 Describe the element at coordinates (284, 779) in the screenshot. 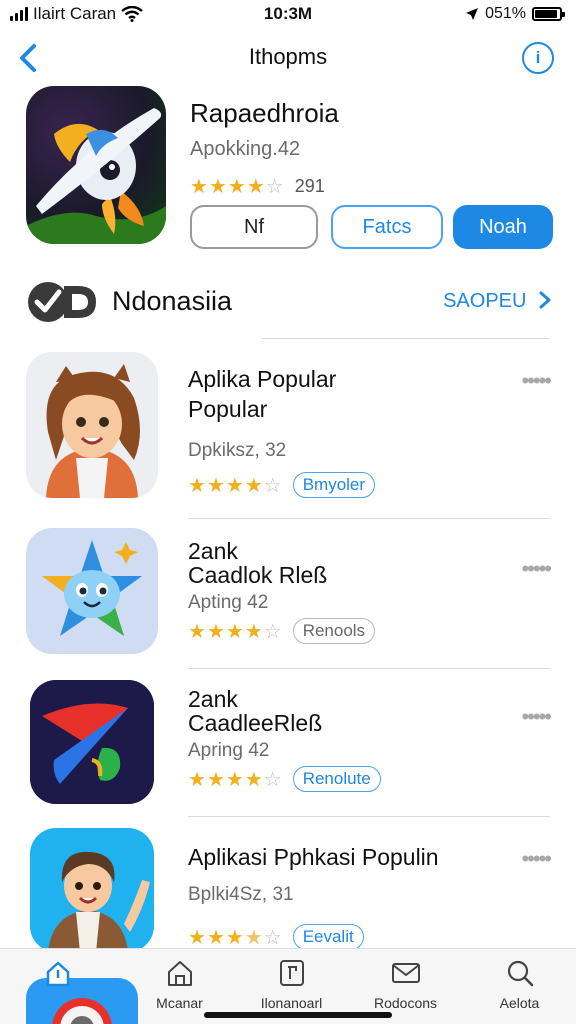

I see `app-rating: ★★★★☆ Renolute` at that location.